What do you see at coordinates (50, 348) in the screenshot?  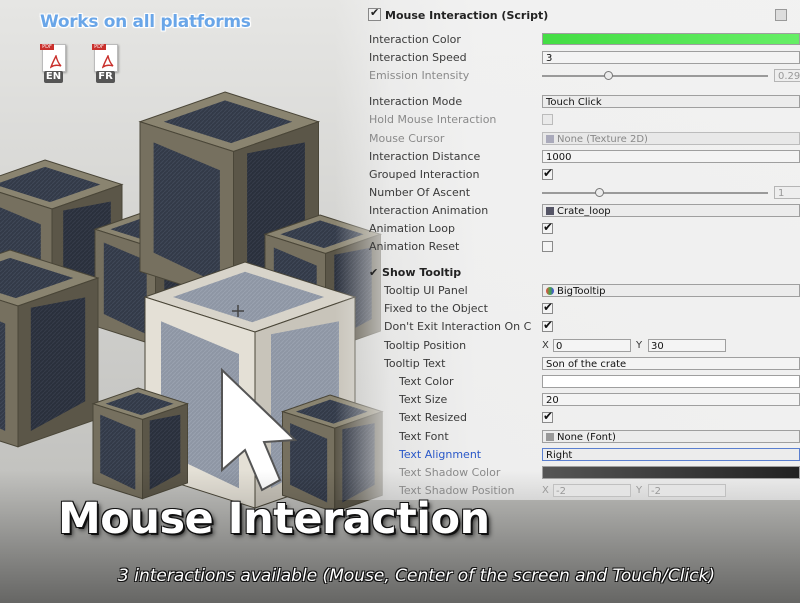 I see `crate-left-big` at bounding box center [50, 348].